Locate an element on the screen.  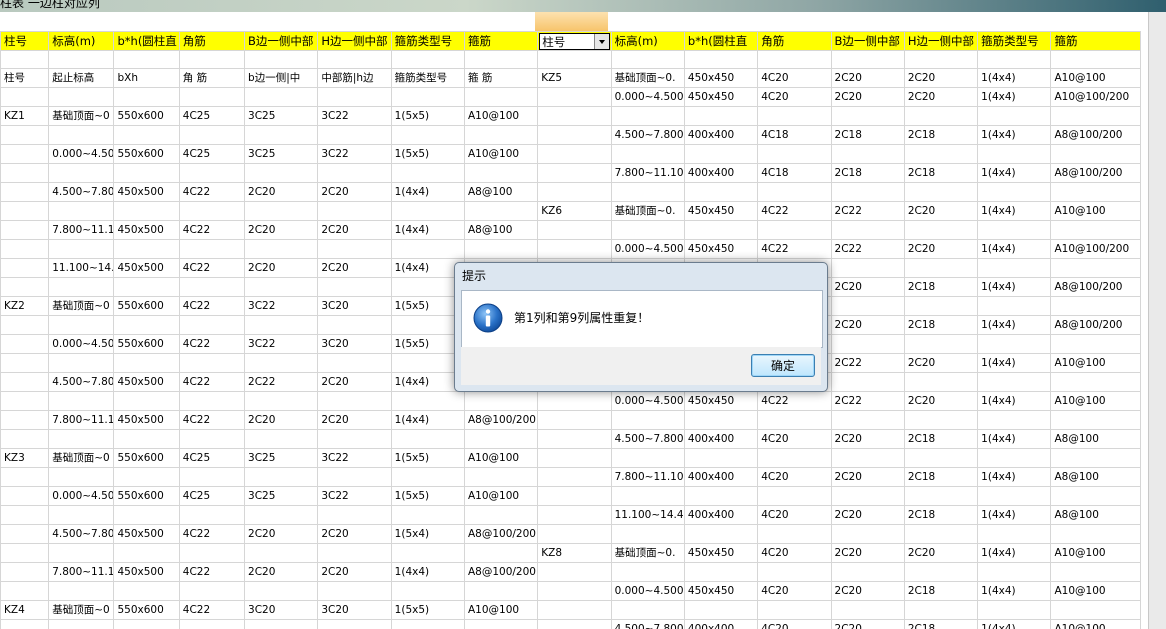
header-cell: b*h(圆柱直 is located at coordinates (146, 41).